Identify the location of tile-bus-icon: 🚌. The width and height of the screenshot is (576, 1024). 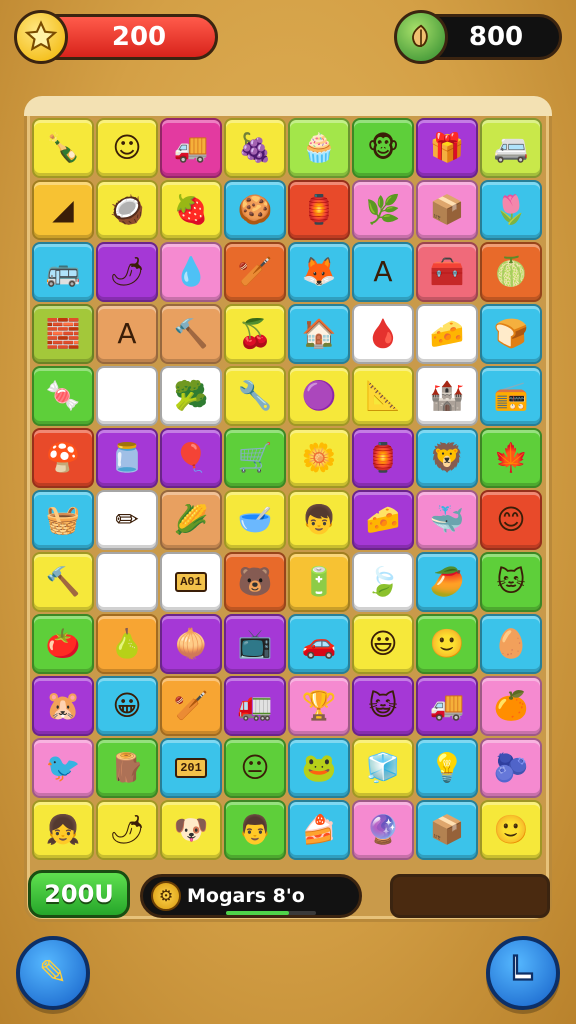
(63, 272).